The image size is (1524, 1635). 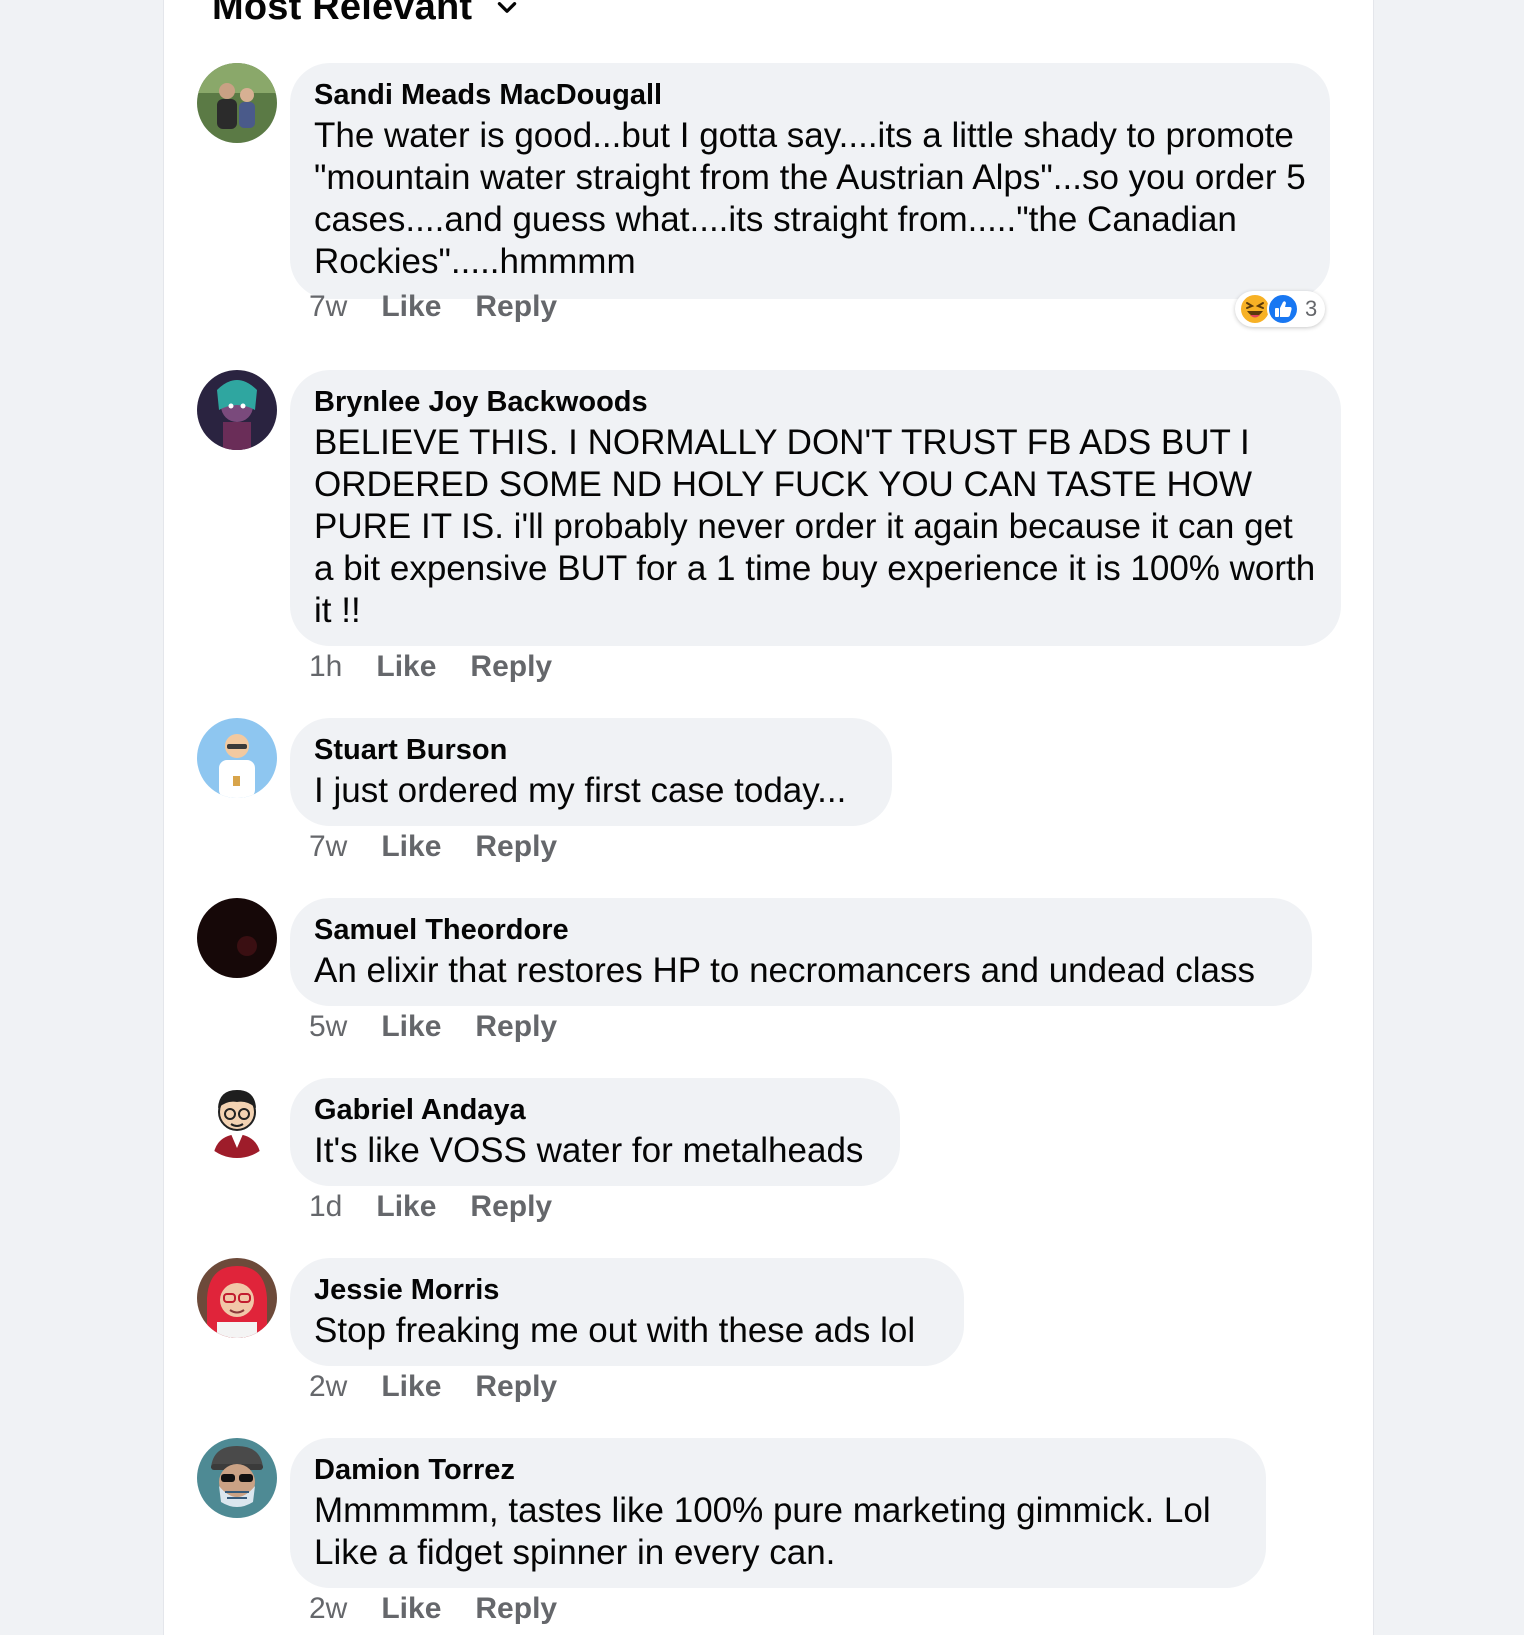 I want to click on comment-actions: 1d Like Reply, so click(x=430, y=1207).